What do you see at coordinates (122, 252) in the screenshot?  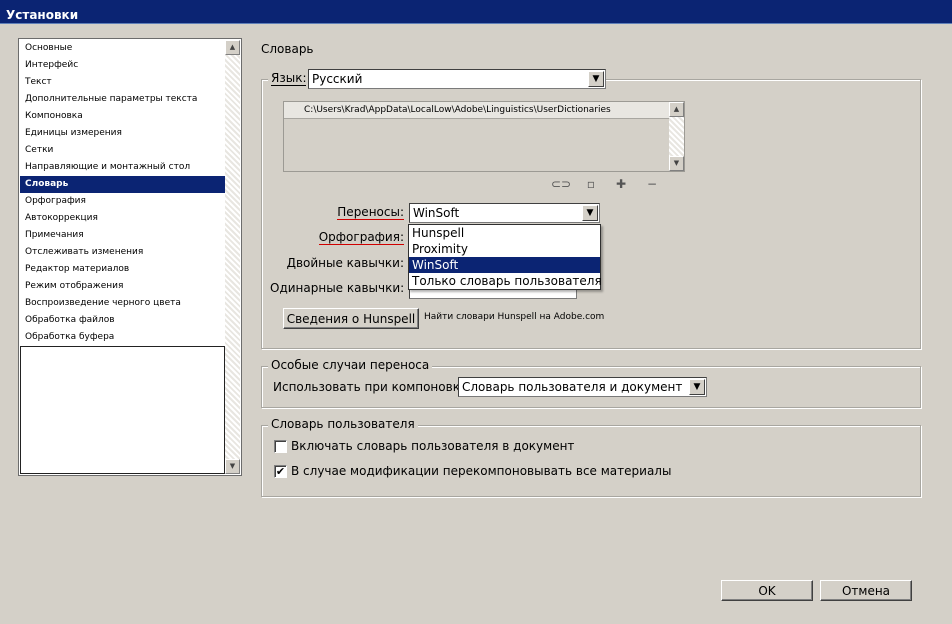 I see `sidebar-item: Отслеживать изменения` at bounding box center [122, 252].